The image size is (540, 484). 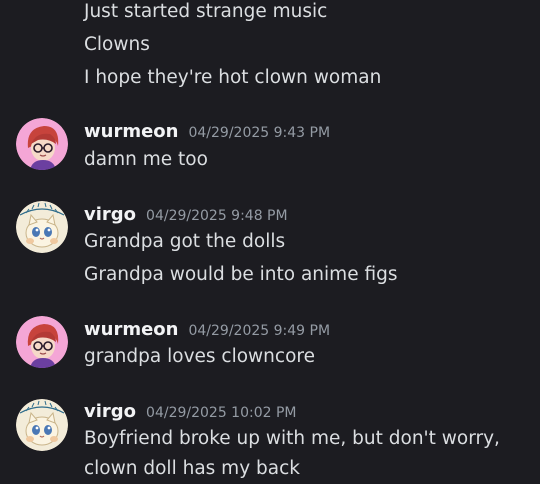 What do you see at coordinates (259, 133) in the screenshot?
I see `timestamp: 04/29/2025 9:43 PM` at bounding box center [259, 133].